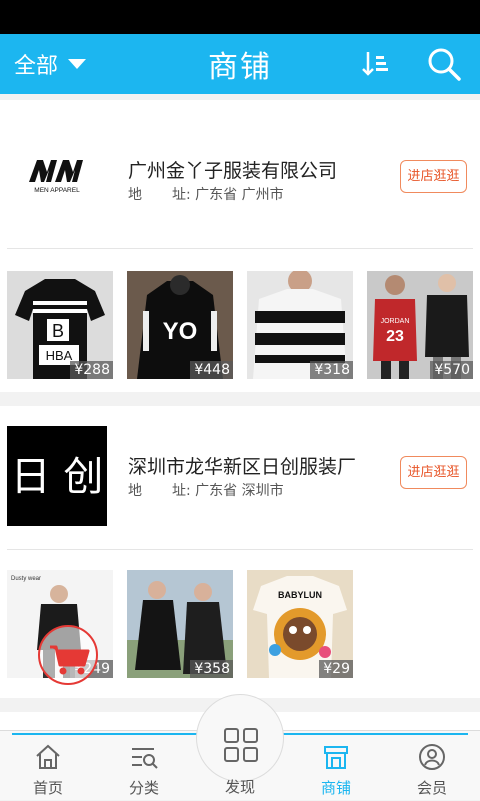  Describe the element at coordinates (211, 370) in the screenshot. I see `product-price: ¥448` at that location.